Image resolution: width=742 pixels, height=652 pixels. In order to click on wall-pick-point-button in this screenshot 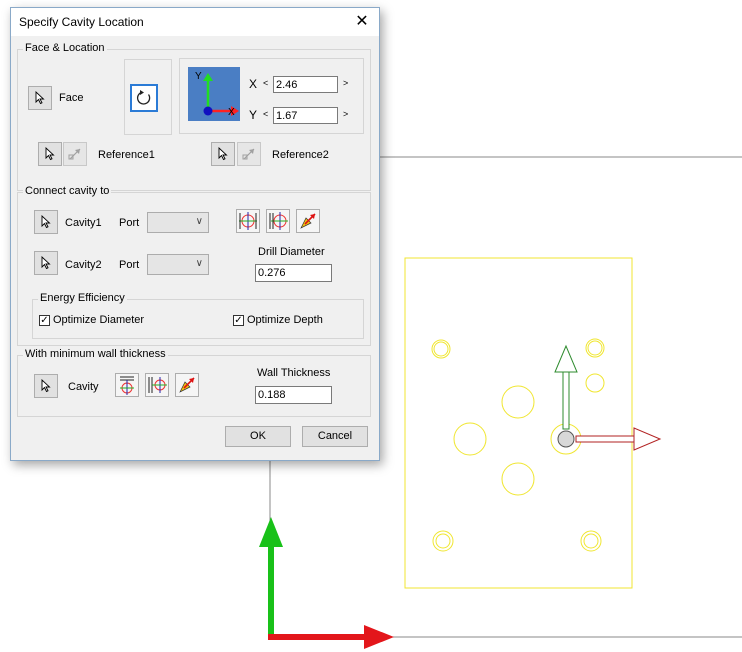, I will do `click(187, 385)`.